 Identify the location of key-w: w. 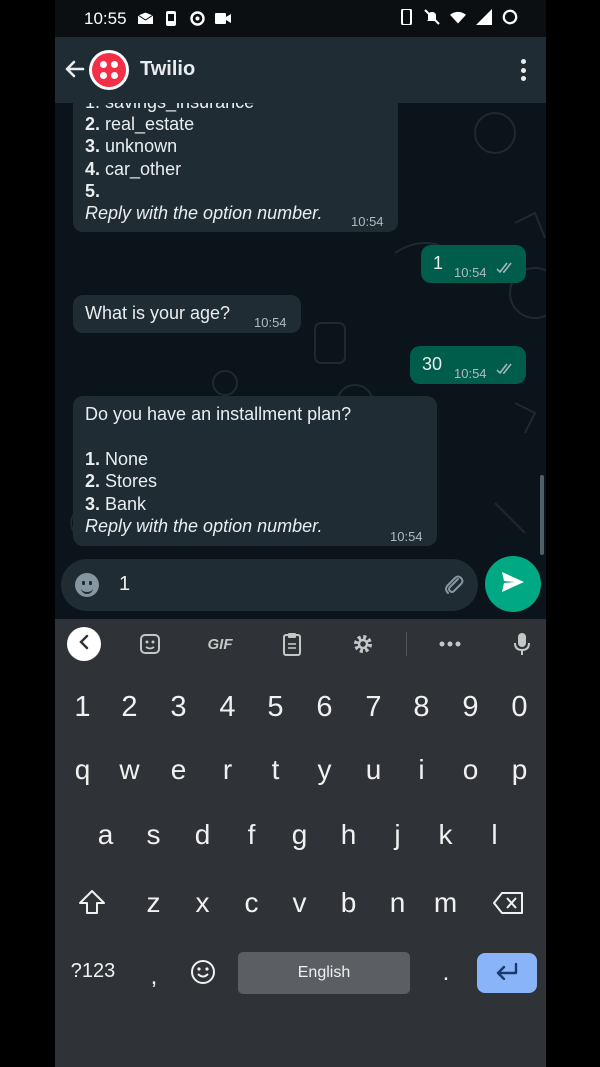
(129, 770).